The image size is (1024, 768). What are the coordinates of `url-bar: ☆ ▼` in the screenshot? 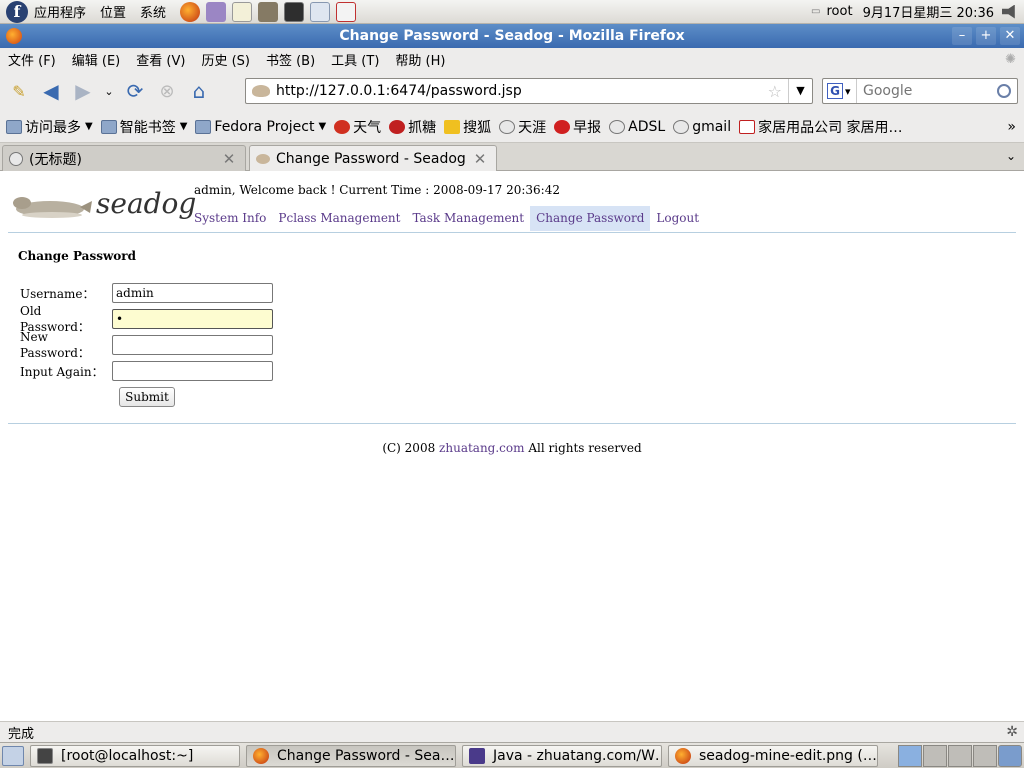 It's located at (529, 91).